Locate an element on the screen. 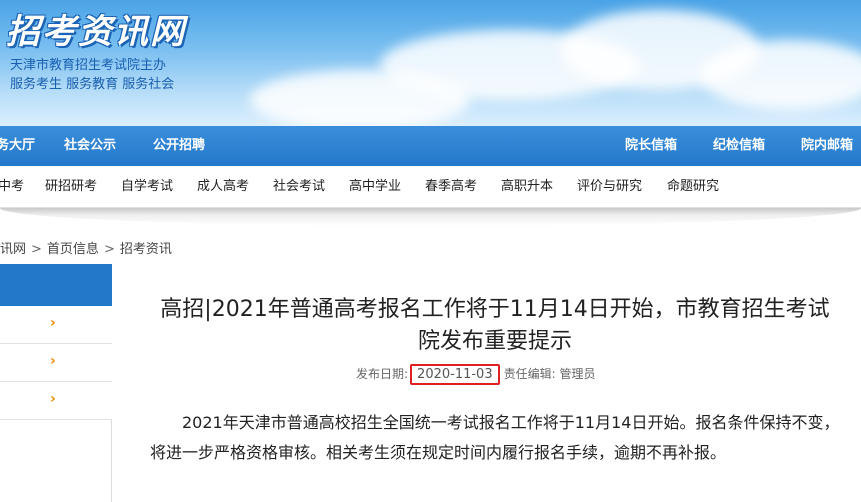 Image resolution: width=861 pixels, height=502 pixels. subnav-item-spring-exam: 春季高考 is located at coordinates (451, 187).